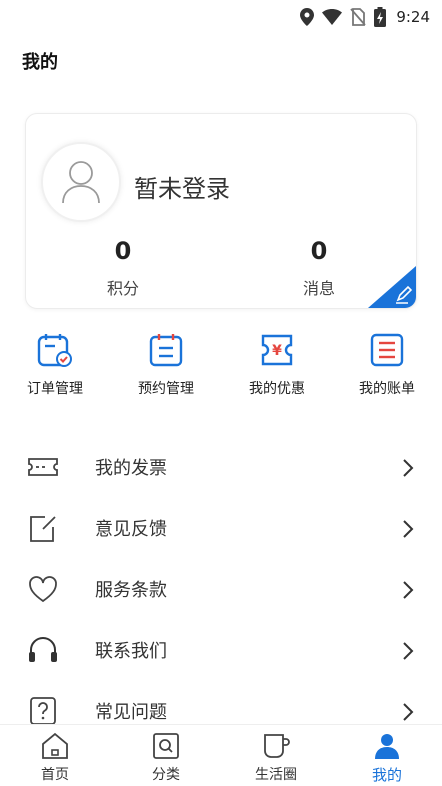 This screenshot has height=786, width=442. I want to click on messages-stat: 0 消息, so click(319, 268).